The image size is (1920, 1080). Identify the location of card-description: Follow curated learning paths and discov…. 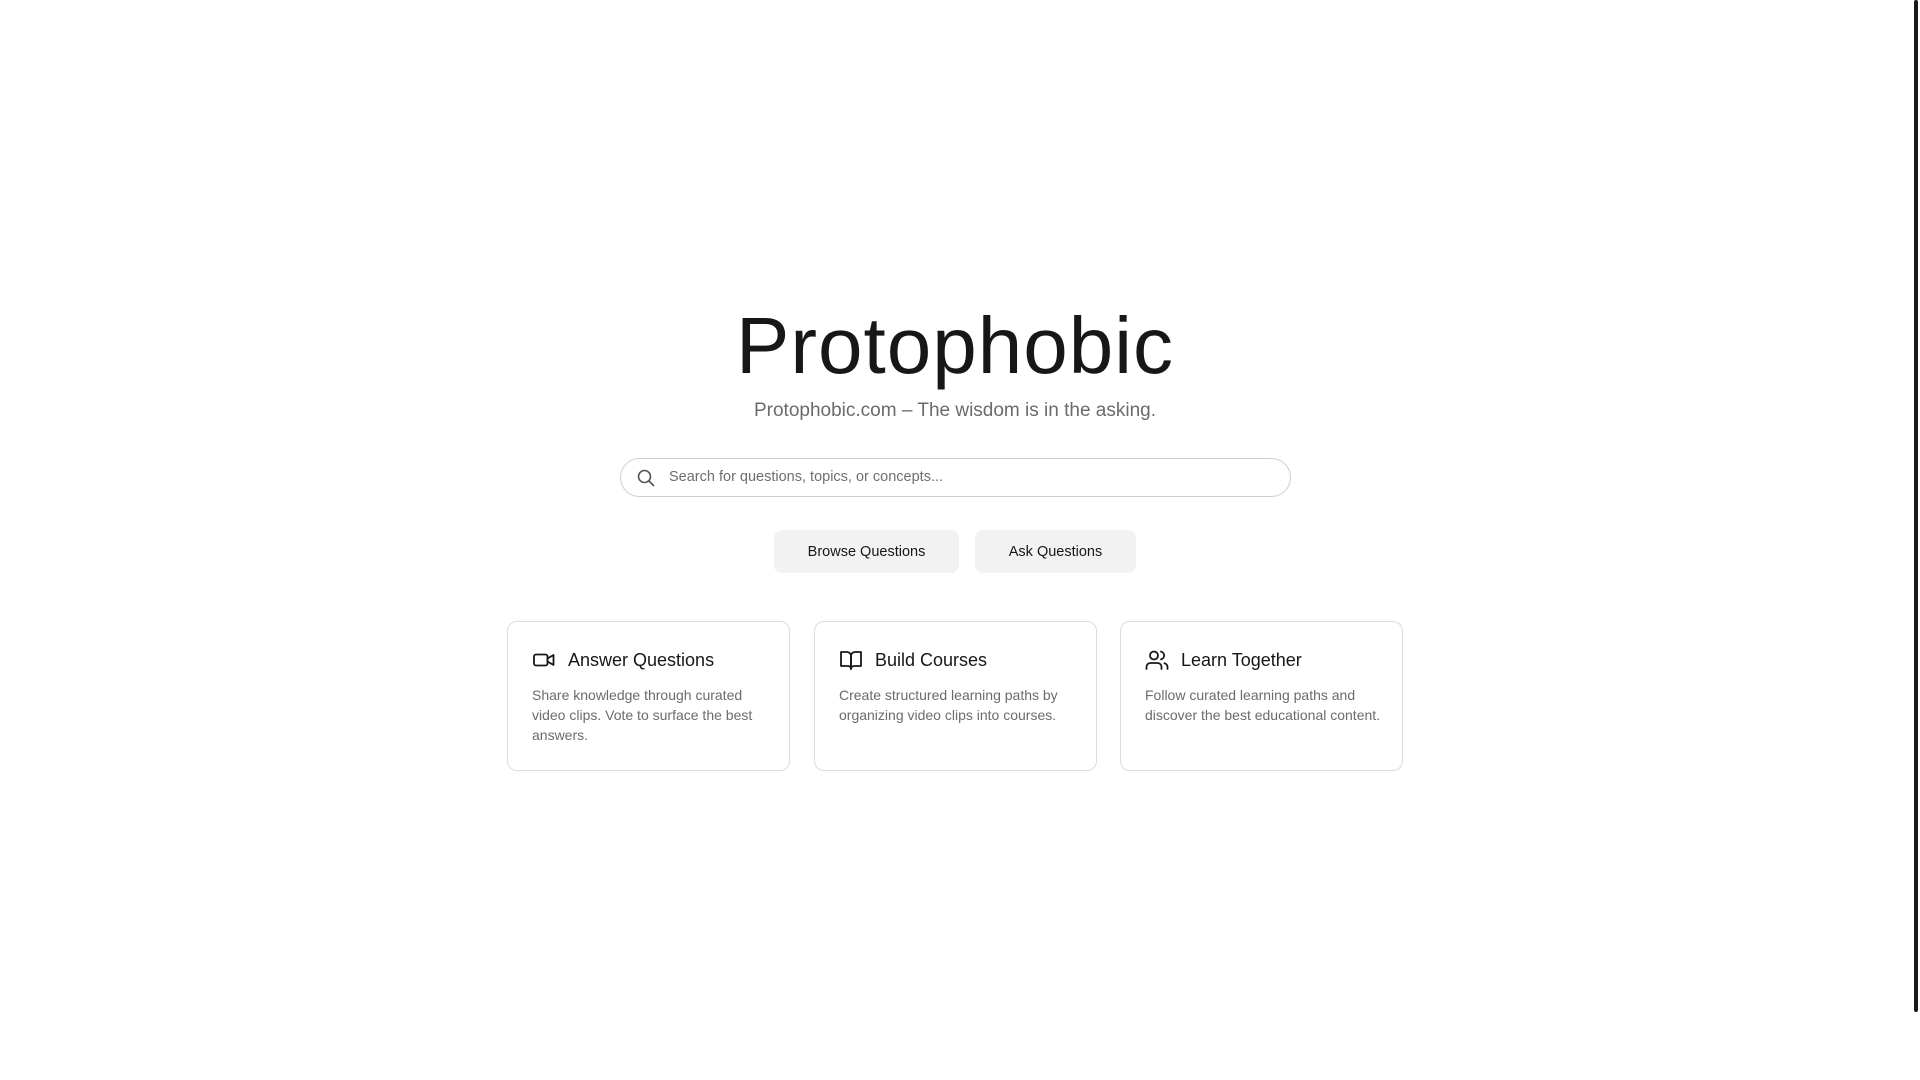
(1263, 705).